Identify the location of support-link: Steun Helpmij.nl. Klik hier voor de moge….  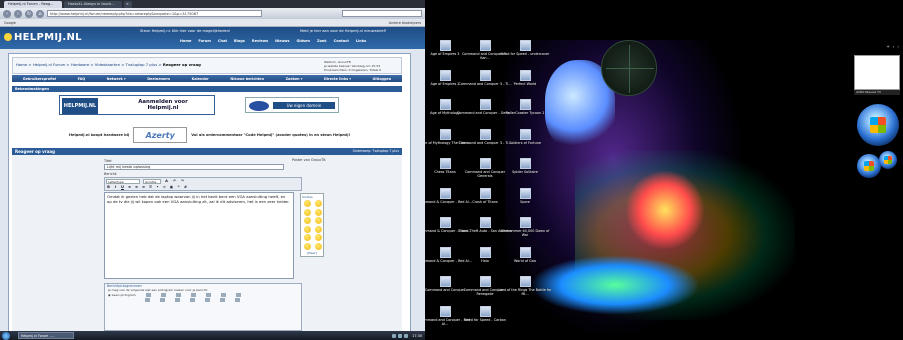
(185, 31).